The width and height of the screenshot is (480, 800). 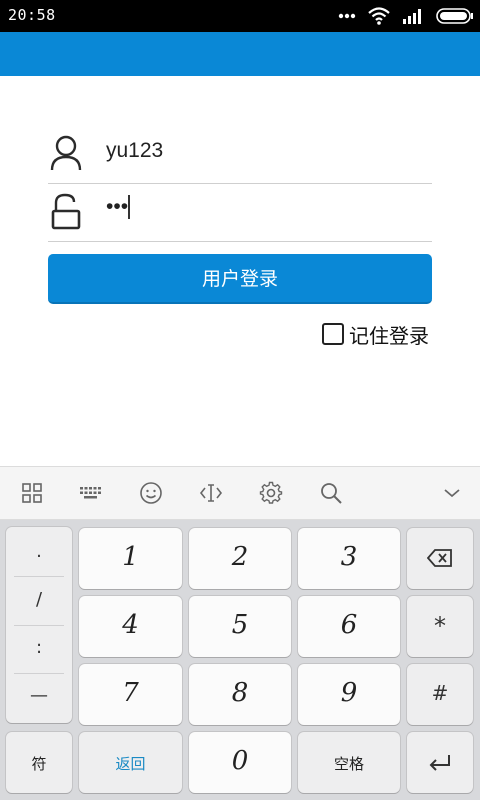 I want to click on signal-icon, so click(x=412, y=16).